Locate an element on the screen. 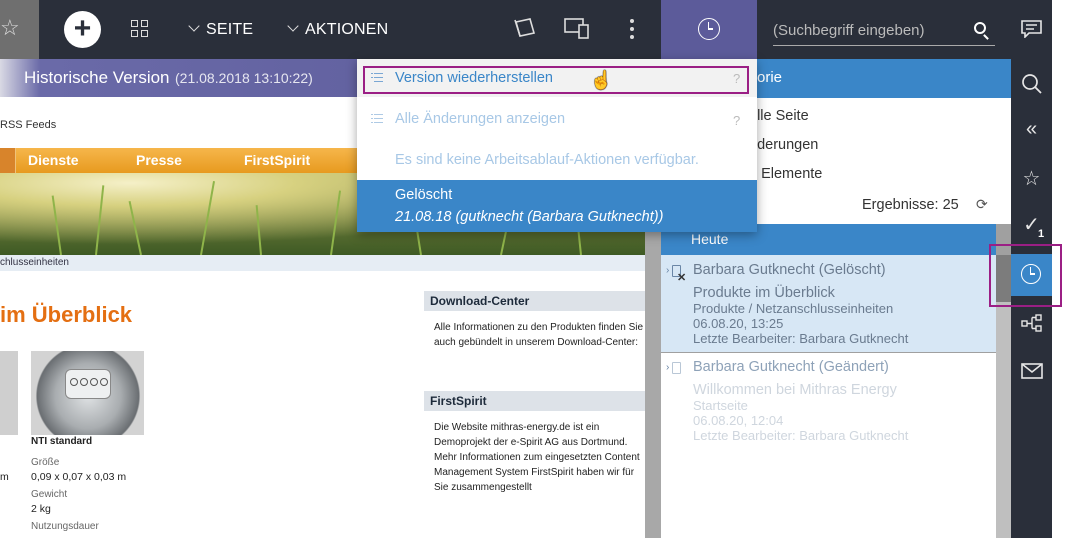 This screenshot has width=1065, height=538. double-chevron-left-icon: « is located at coordinates (1031, 129).